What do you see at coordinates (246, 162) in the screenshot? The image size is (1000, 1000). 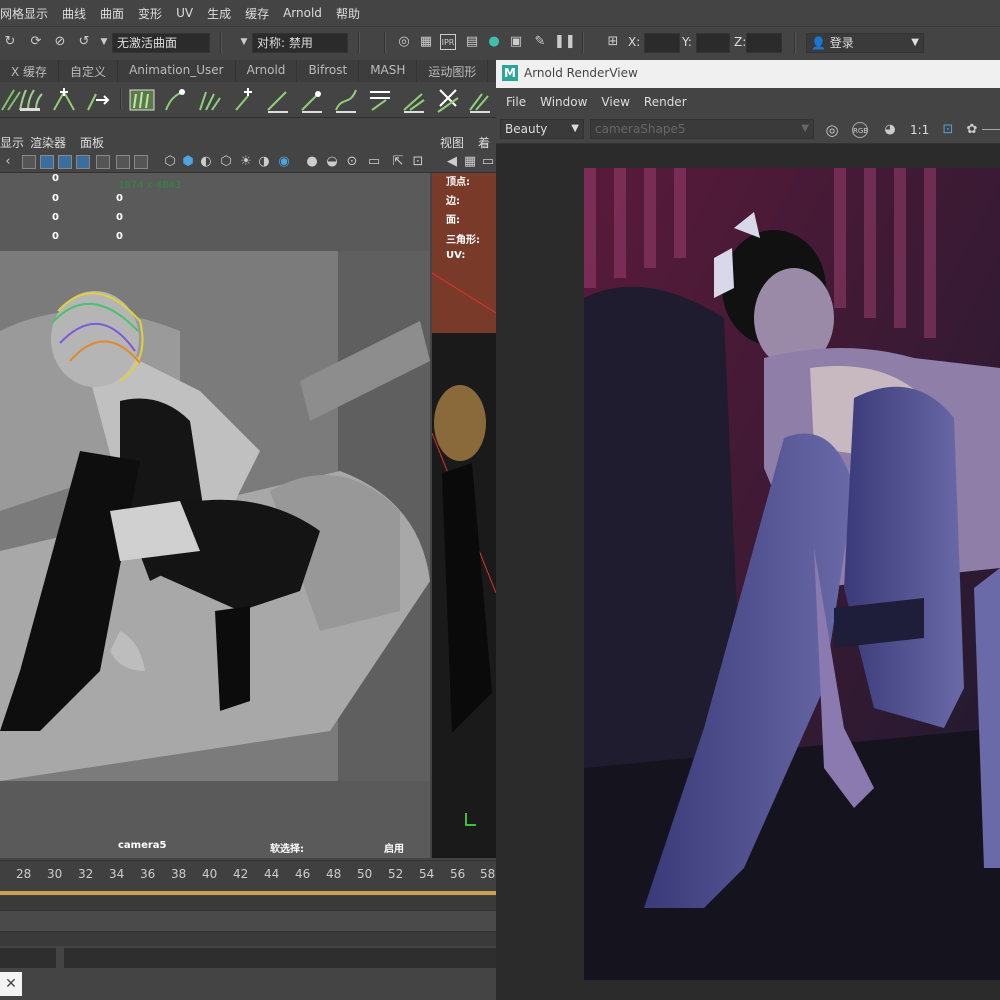 I see `light-icon: ☀` at bounding box center [246, 162].